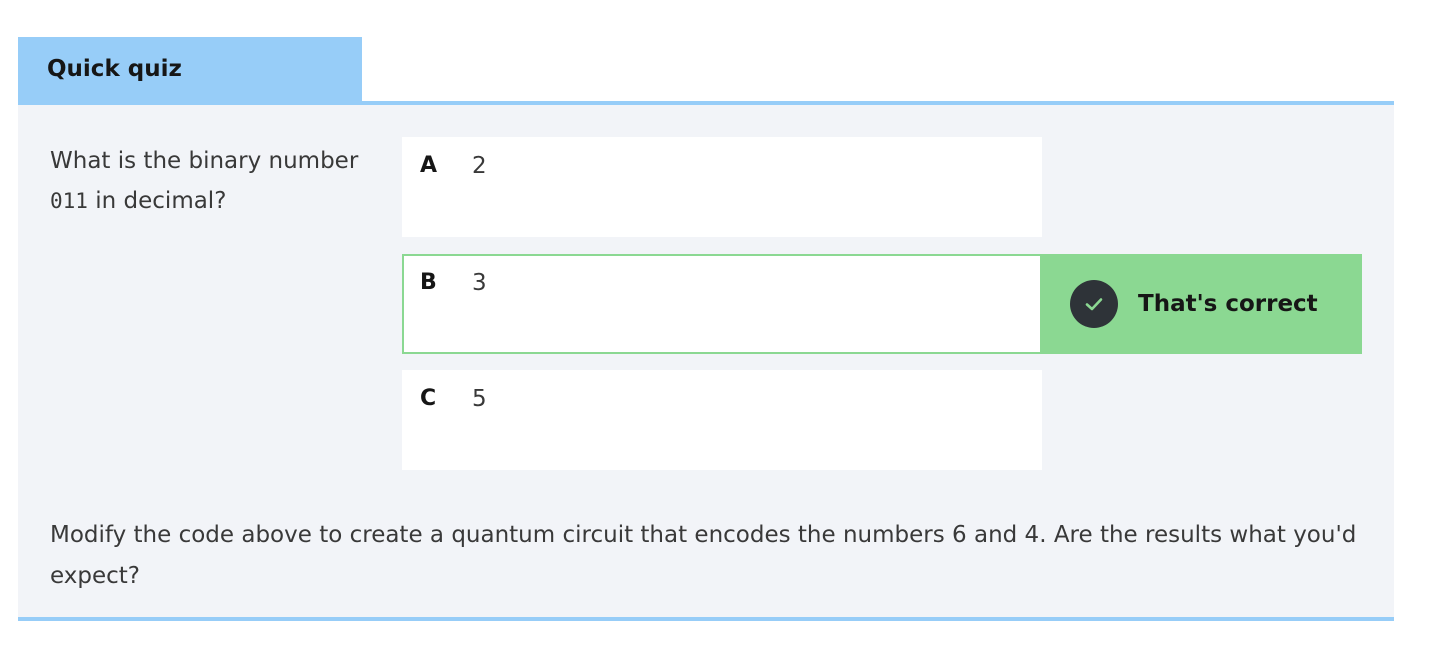 The width and height of the screenshot is (1430, 654). What do you see at coordinates (428, 398) in the screenshot?
I see `option-c-letter: C` at bounding box center [428, 398].